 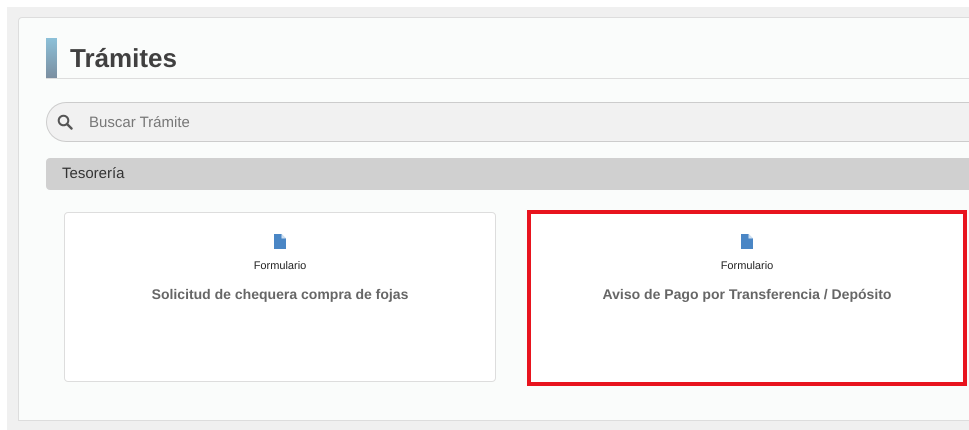 What do you see at coordinates (507, 174) in the screenshot?
I see `category-header: Tesorería` at bounding box center [507, 174].